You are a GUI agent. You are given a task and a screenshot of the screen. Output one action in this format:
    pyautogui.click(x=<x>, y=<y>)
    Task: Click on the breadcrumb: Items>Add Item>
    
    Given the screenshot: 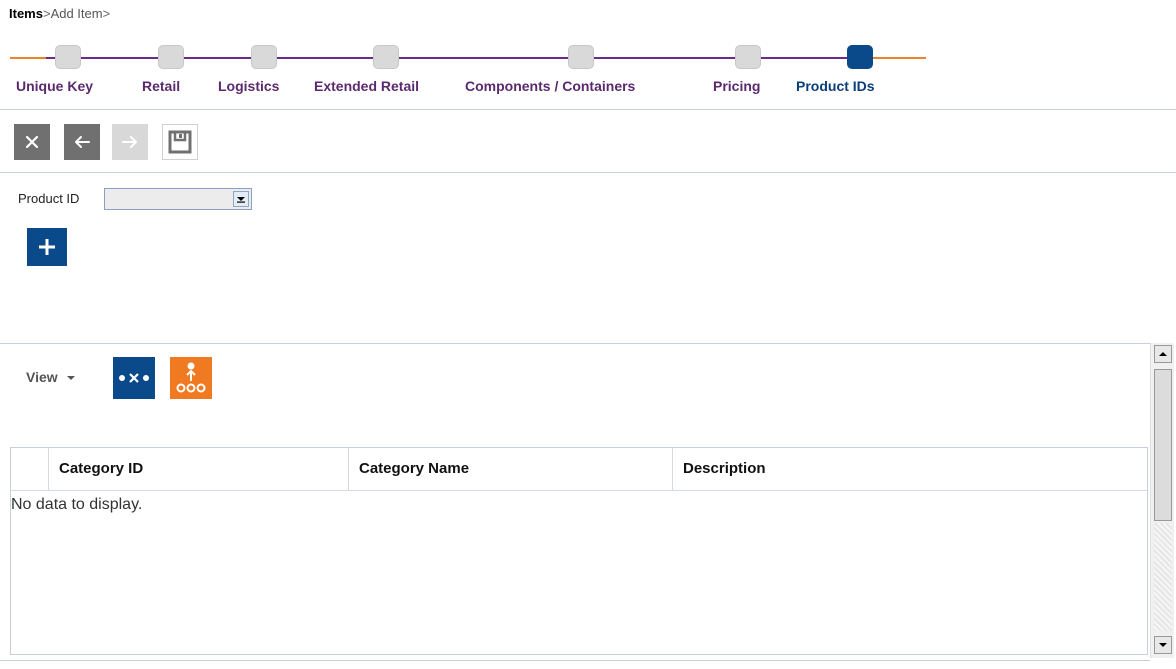 What is the action you would take?
    pyautogui.click(x=59, y=13)
    